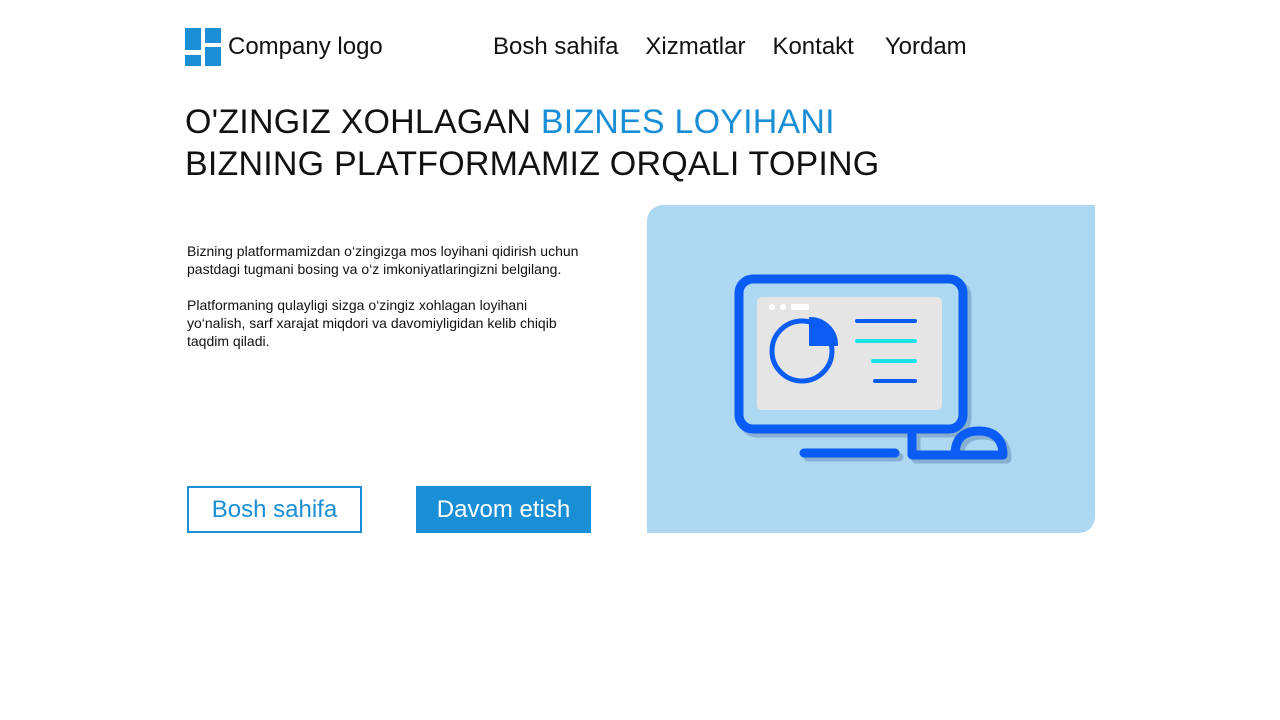 The image size is (1280, 720). I want to click on logo-icon, so click(203, 47).